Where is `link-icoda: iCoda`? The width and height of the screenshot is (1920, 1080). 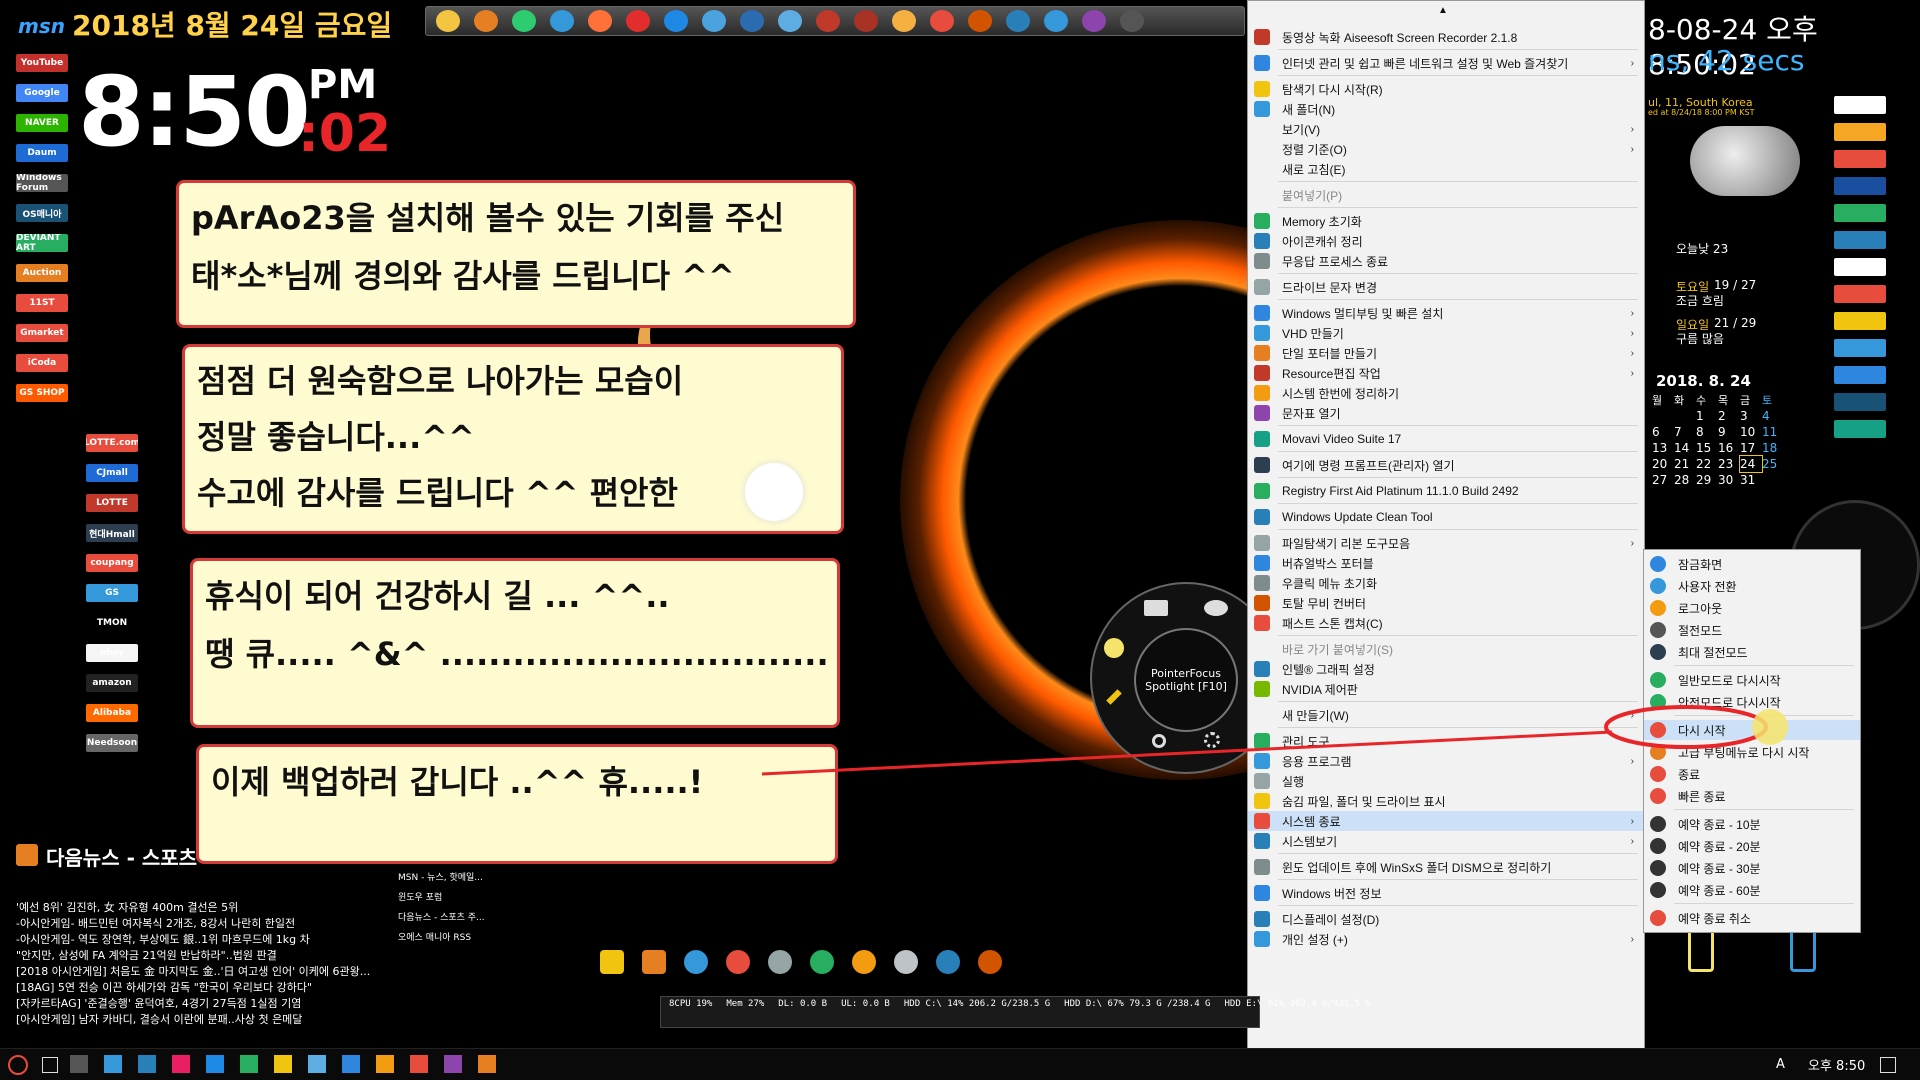 link-icoda: iCoda is located at coordinates (42, 363).